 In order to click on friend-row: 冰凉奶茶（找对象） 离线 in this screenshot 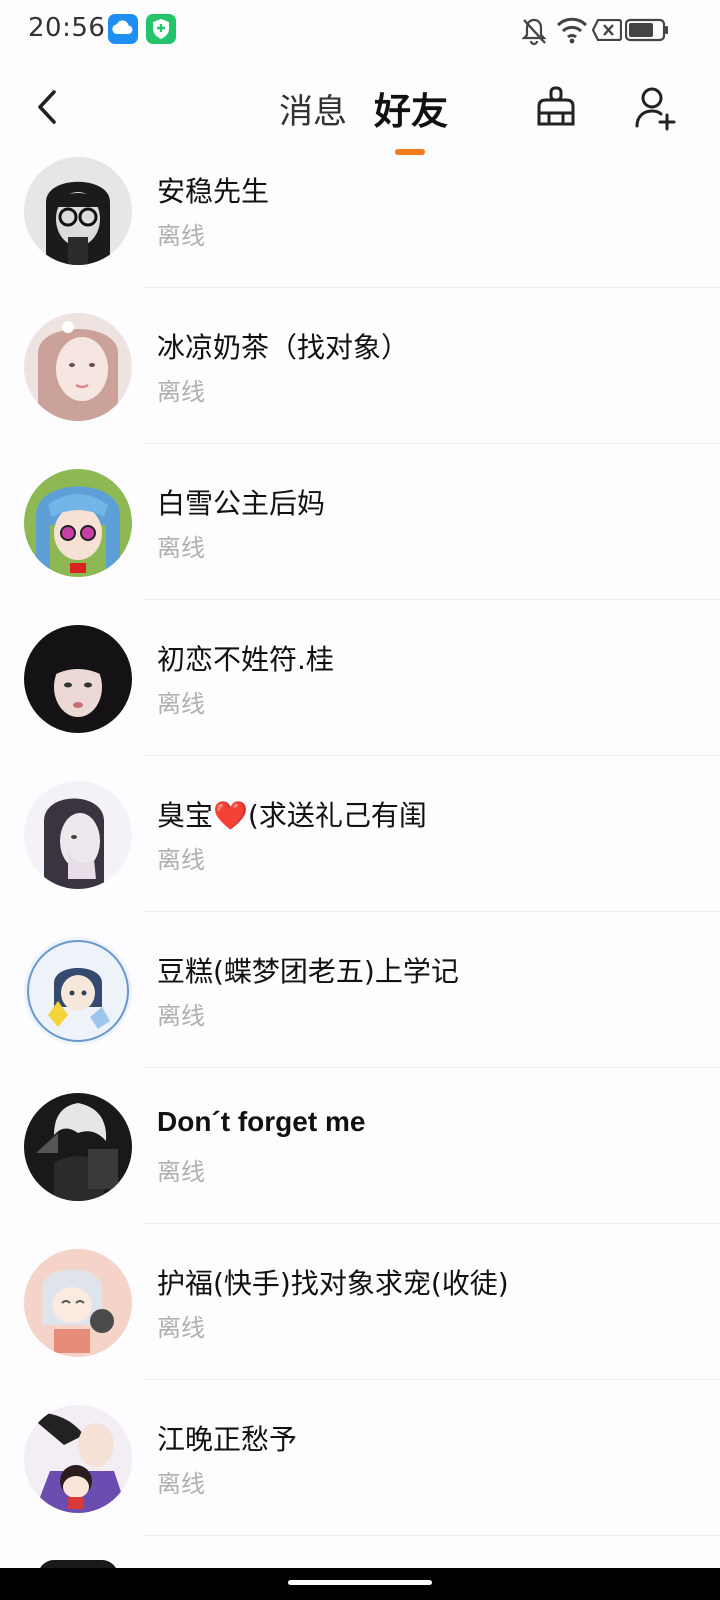, I will do `click(360, 384)`.